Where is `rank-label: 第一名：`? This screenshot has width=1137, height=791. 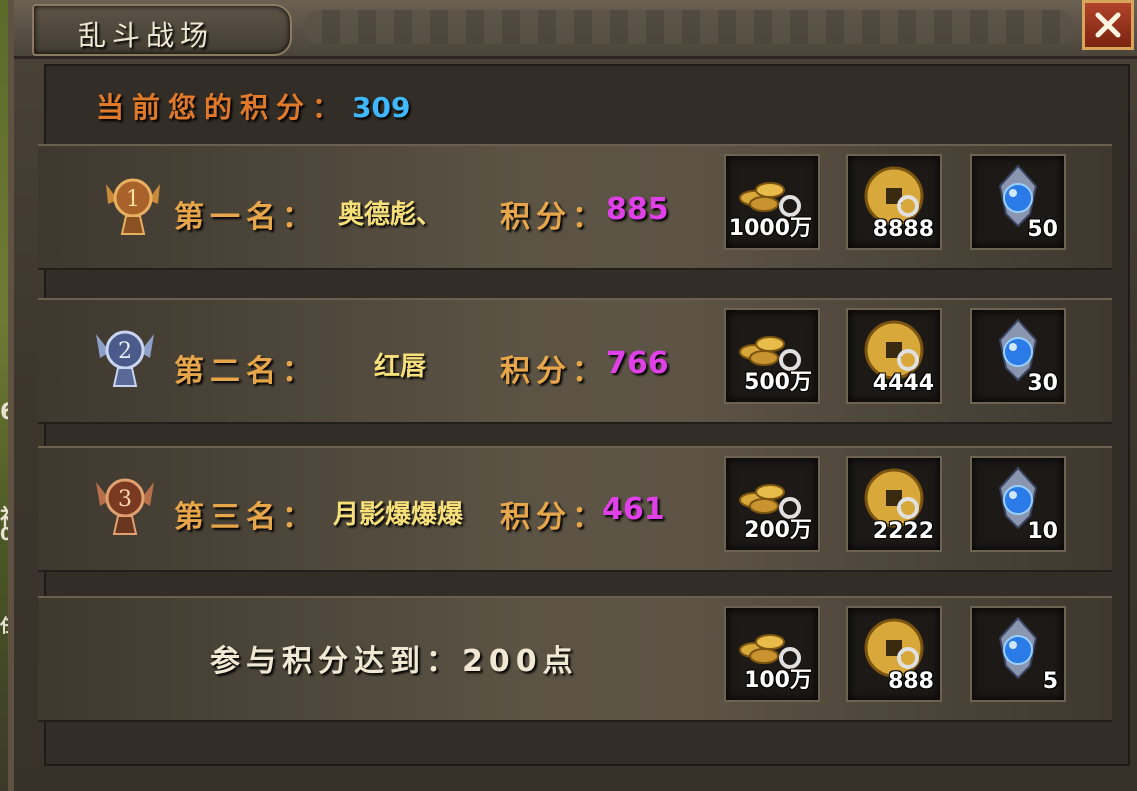
rank-label: 第一名： is located at coordinates (246, 217).